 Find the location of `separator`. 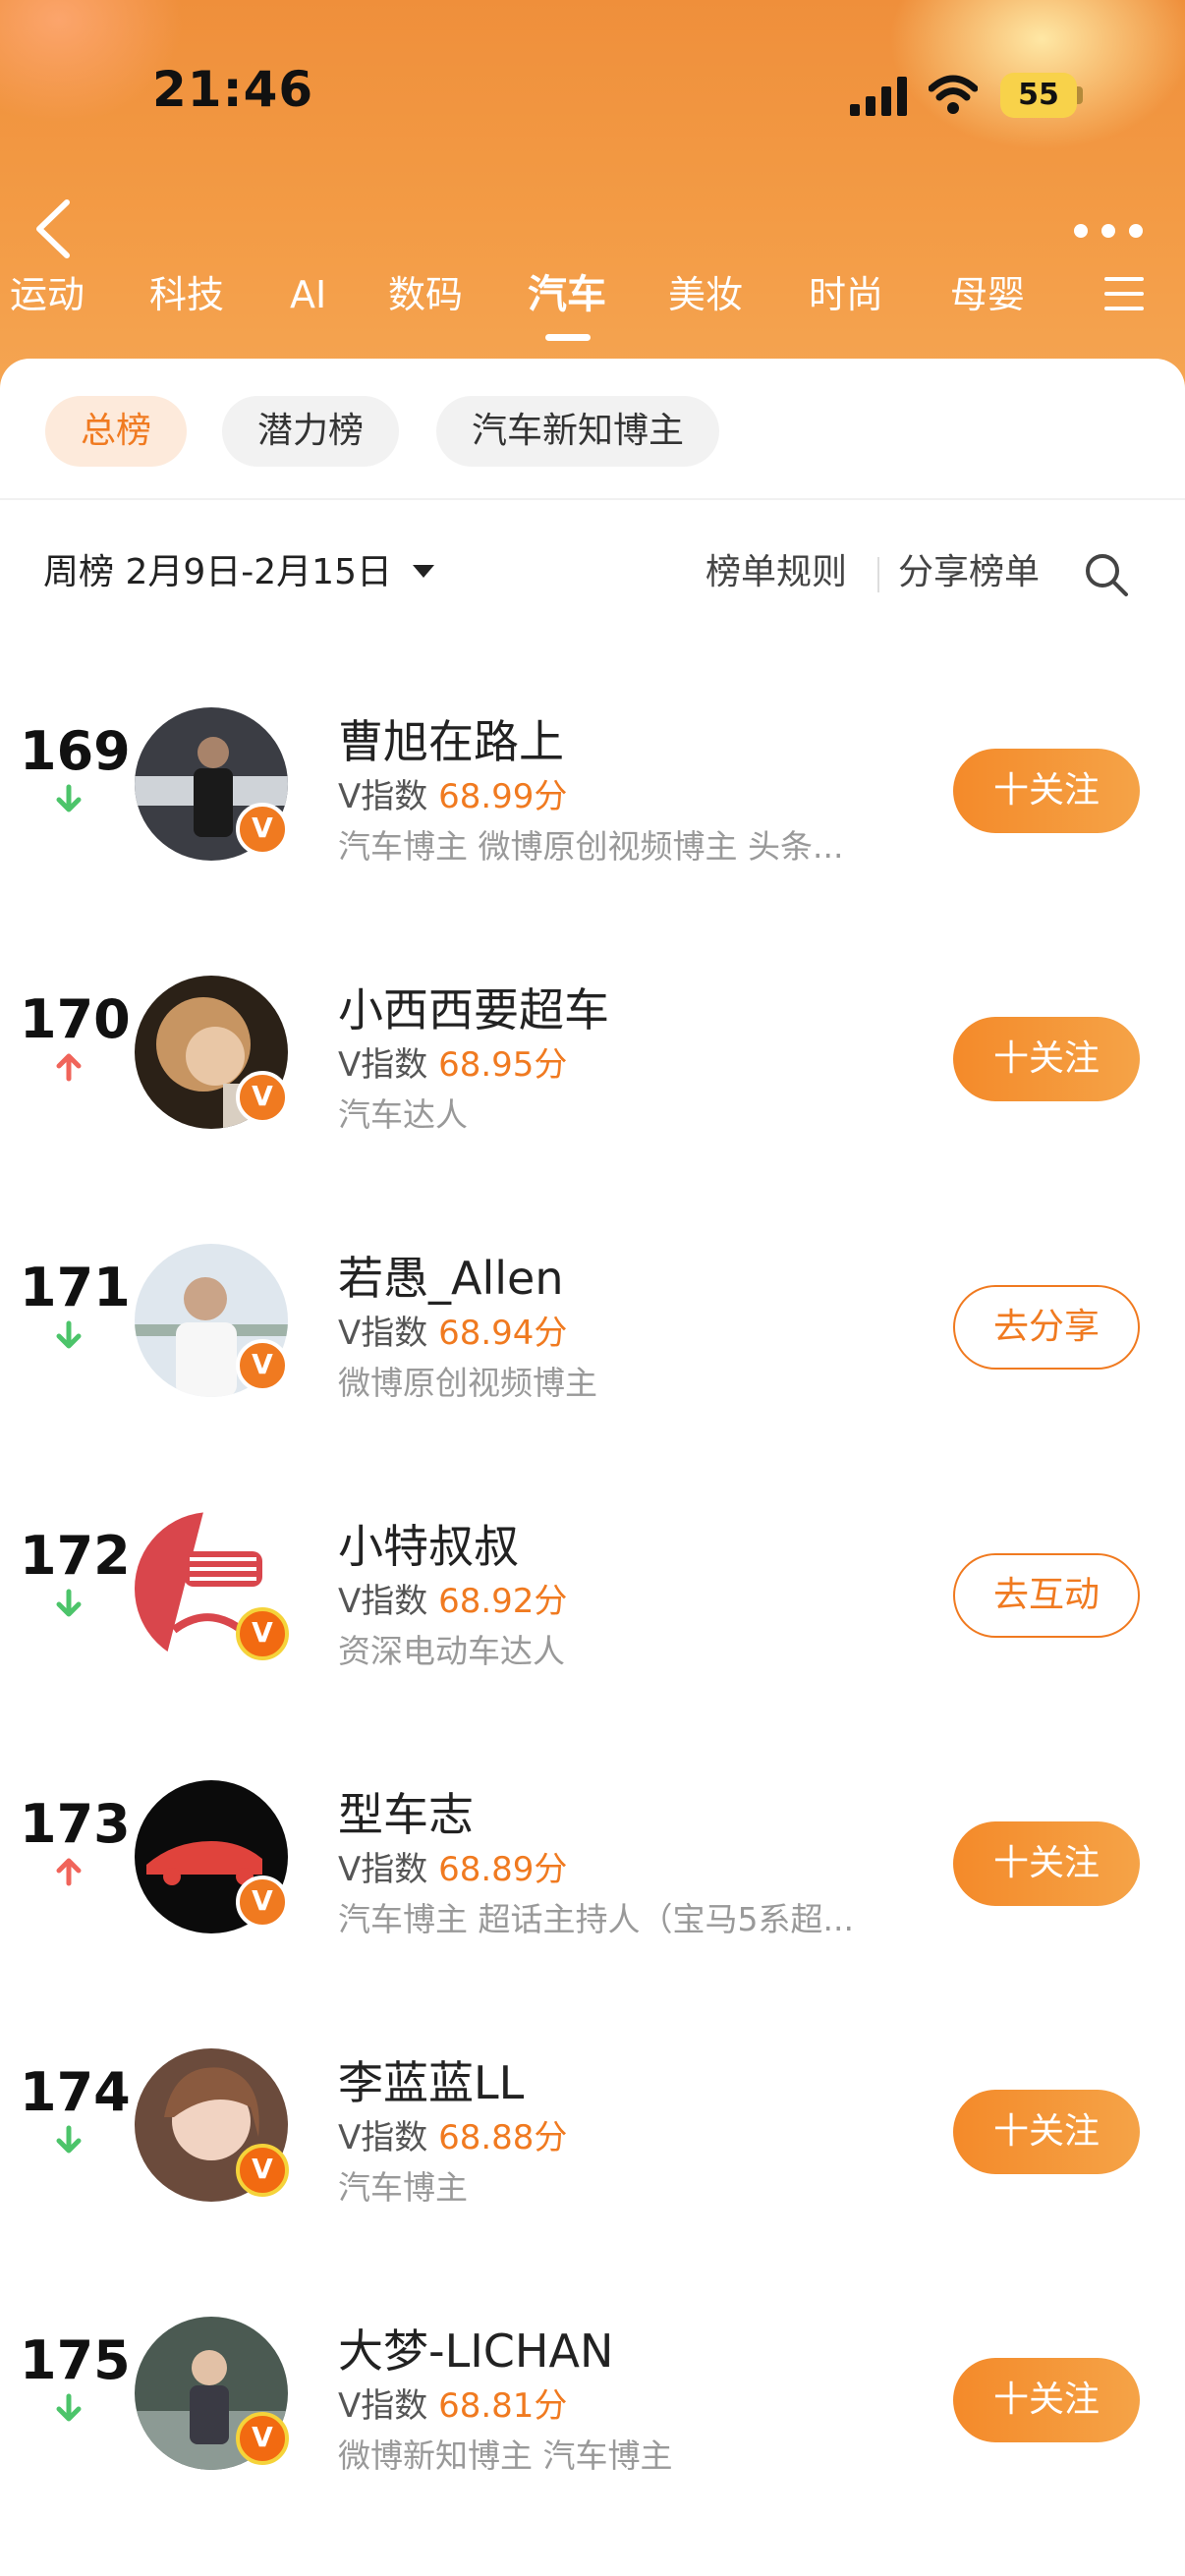

separator is located at coordinates (878, 574).